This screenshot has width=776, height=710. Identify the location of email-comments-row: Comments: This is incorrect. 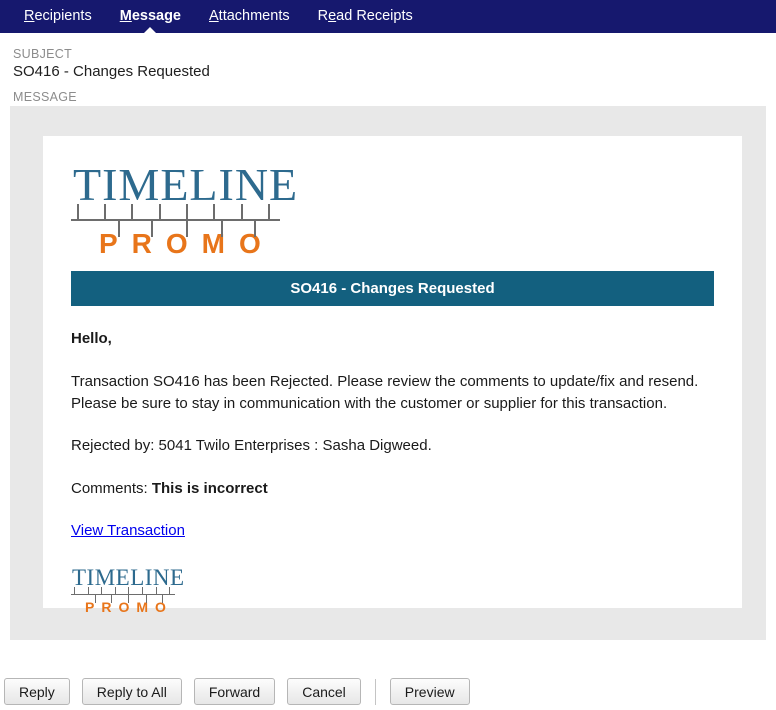
(392, 489).